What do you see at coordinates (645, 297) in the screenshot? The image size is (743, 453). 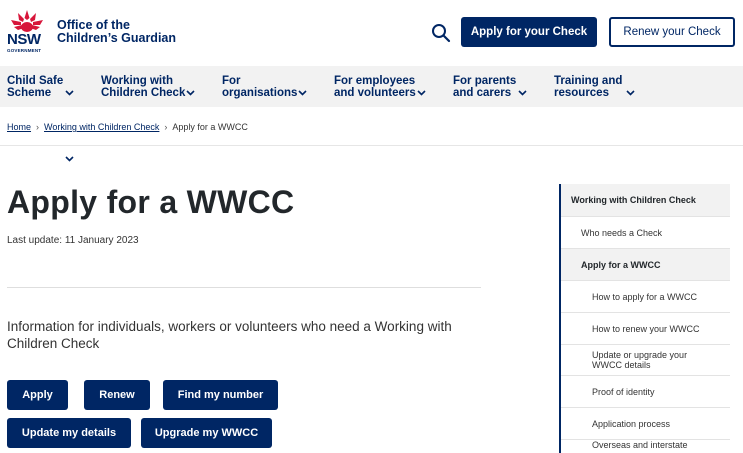 I see `side-nav-item-how-to-apply: How to apply for a WWCC` at bounding box center [645, 297].